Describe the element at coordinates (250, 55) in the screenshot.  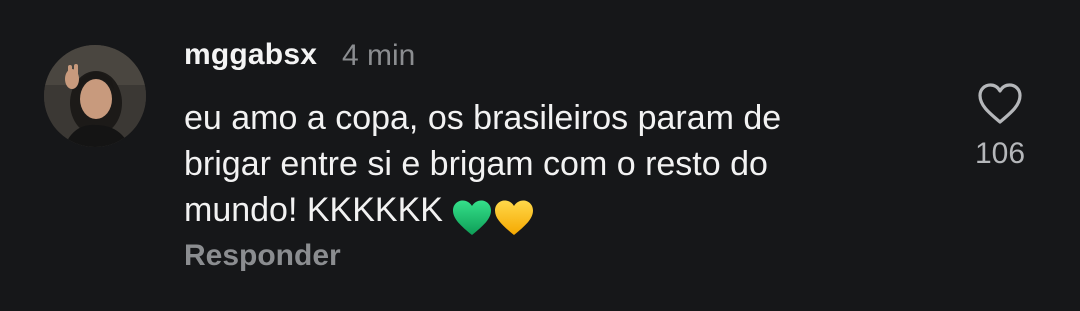
I see `username: mggabsx` at that location.